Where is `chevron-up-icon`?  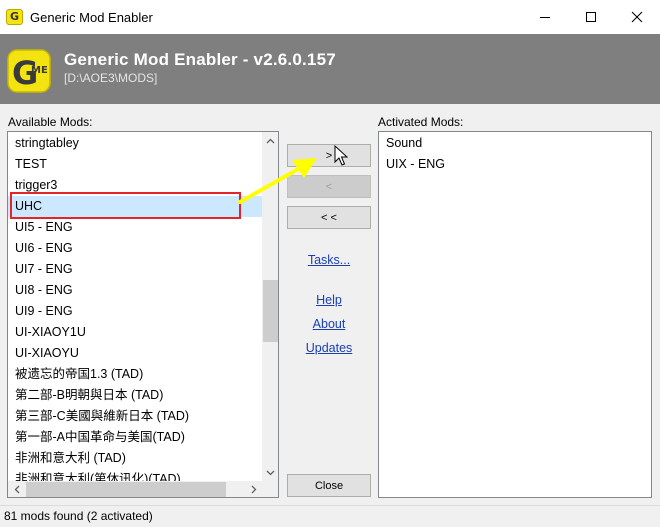 chevron-up-icon is located at coordinates (270, 140).